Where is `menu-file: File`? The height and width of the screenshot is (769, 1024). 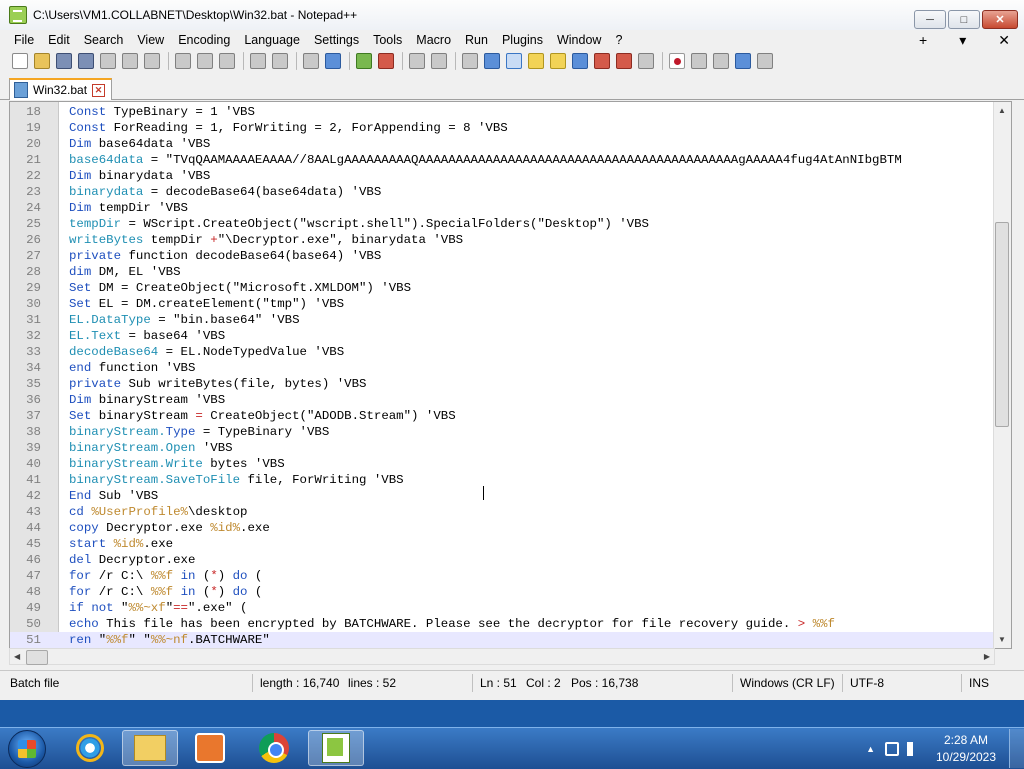 menu-file: File is located at coordinates (19, 40).